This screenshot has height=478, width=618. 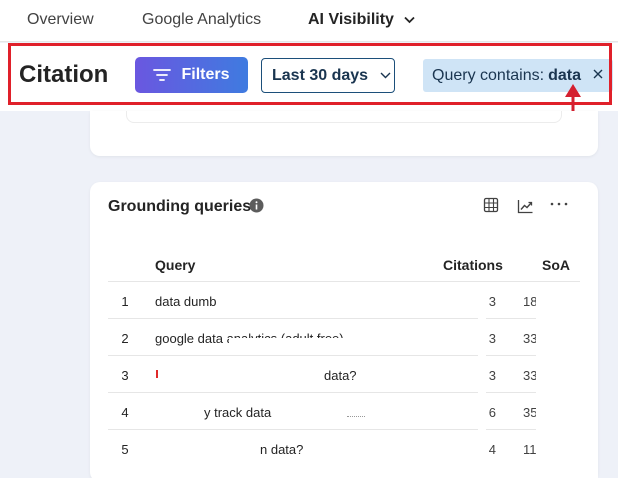 What do you see at coordinates (294, 342) in the screenshot?
I see `redaction-mask` at bounding box center [294, 342].